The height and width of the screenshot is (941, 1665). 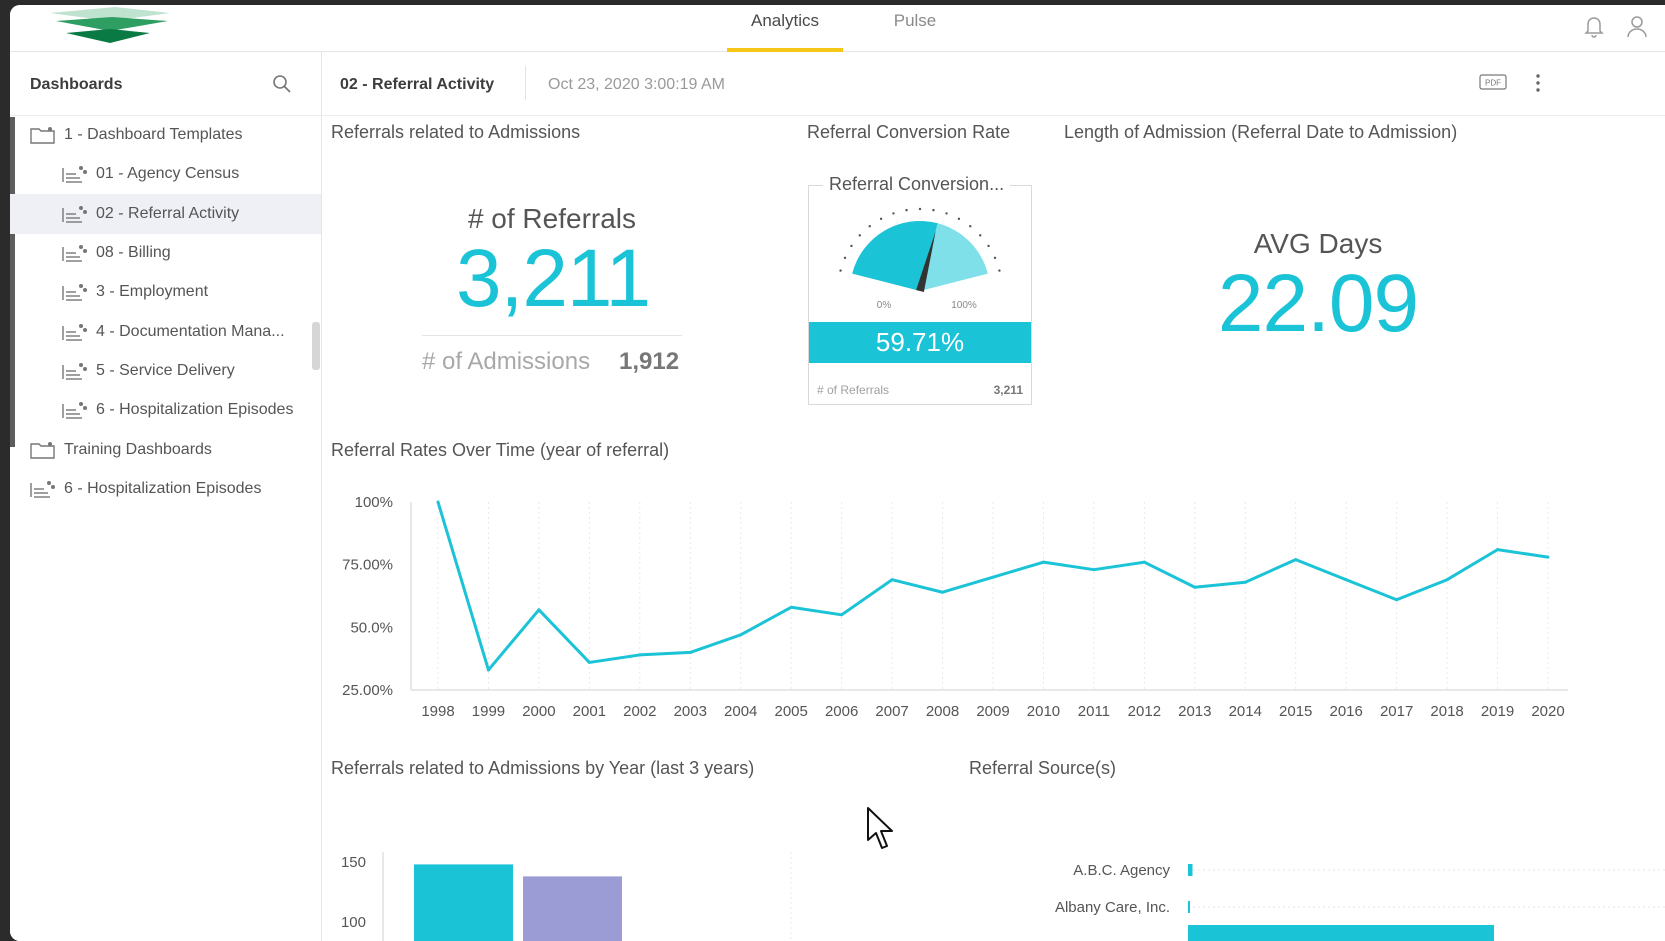 I want to click on pdf-label: PDF, so click(x=1493, y=83).